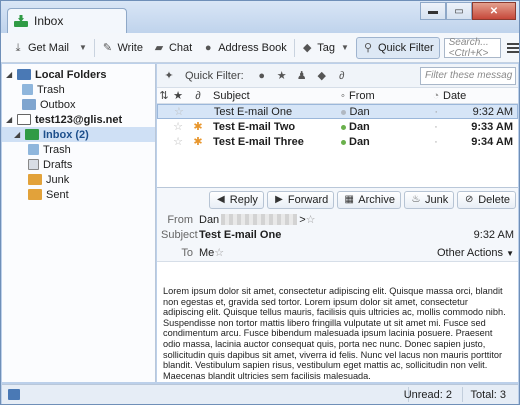  Describe the element at coordinates (27, 89) in the screenshot. I see `trash-icon` at that location.